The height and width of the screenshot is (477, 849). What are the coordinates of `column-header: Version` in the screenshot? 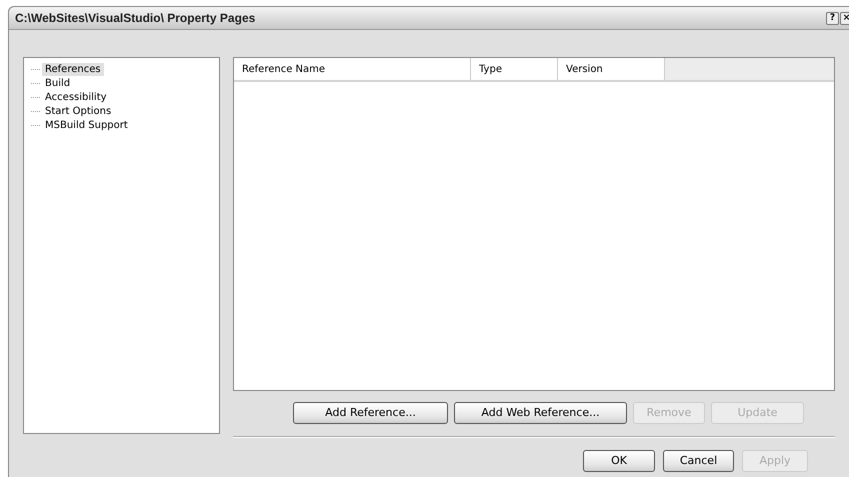 It's located at (611, 69).